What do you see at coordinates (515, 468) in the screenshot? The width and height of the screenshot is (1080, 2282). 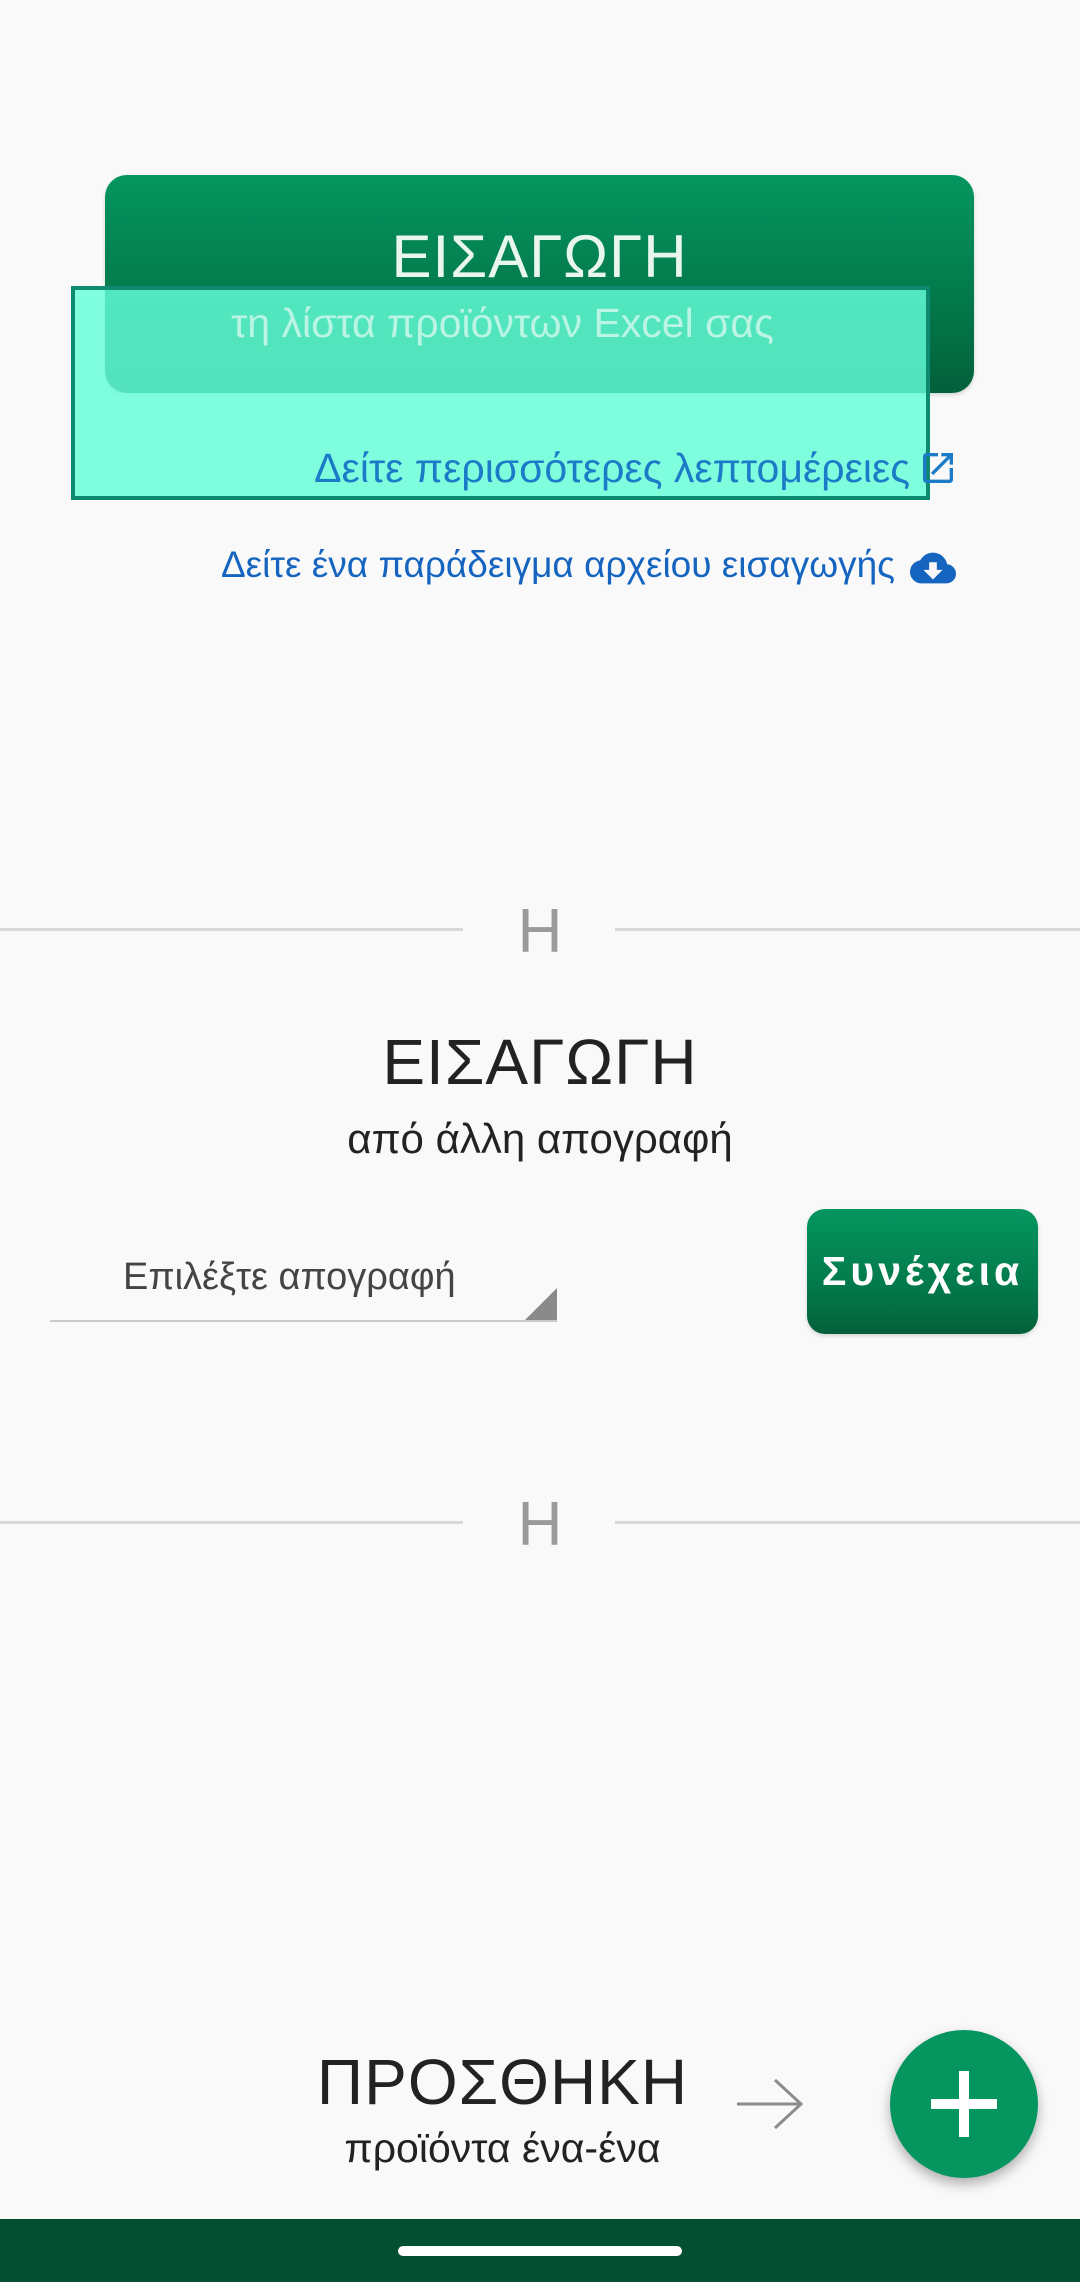 I see `more-details-link: Δείτε περισσότερες λεπτομέρειες` at bounding box center [515, 468].